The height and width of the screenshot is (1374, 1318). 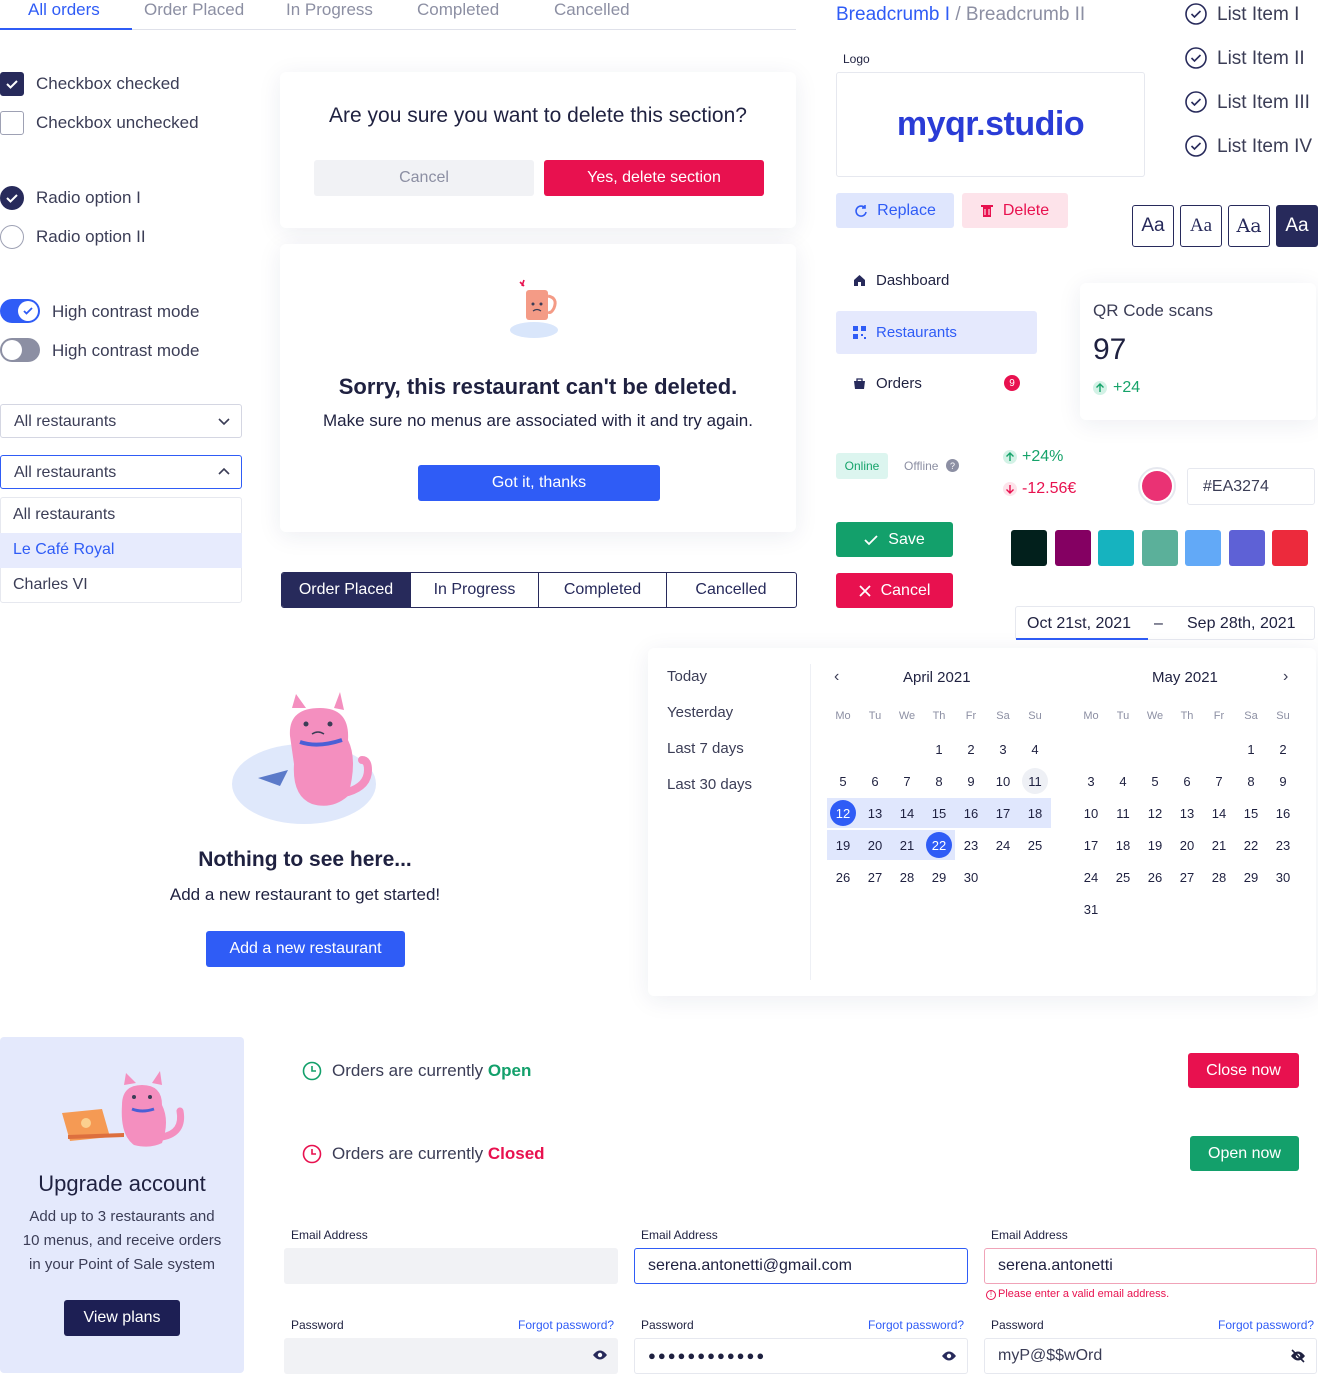 I want to click on open-now-button: Open now, so click(x=1244, y=1153).